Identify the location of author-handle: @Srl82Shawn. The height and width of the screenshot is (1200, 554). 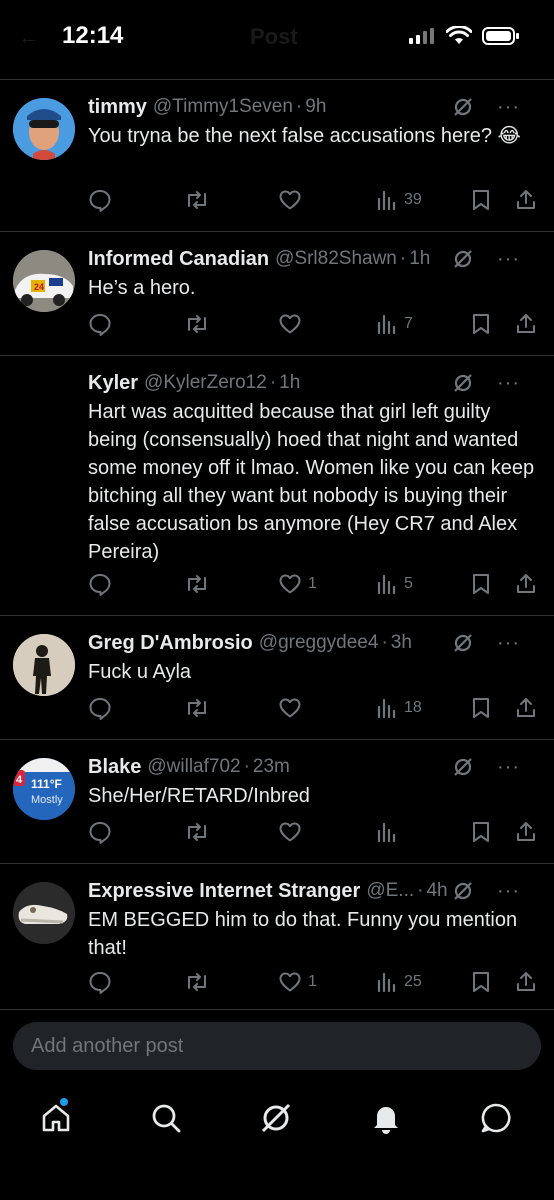
(336, 259).